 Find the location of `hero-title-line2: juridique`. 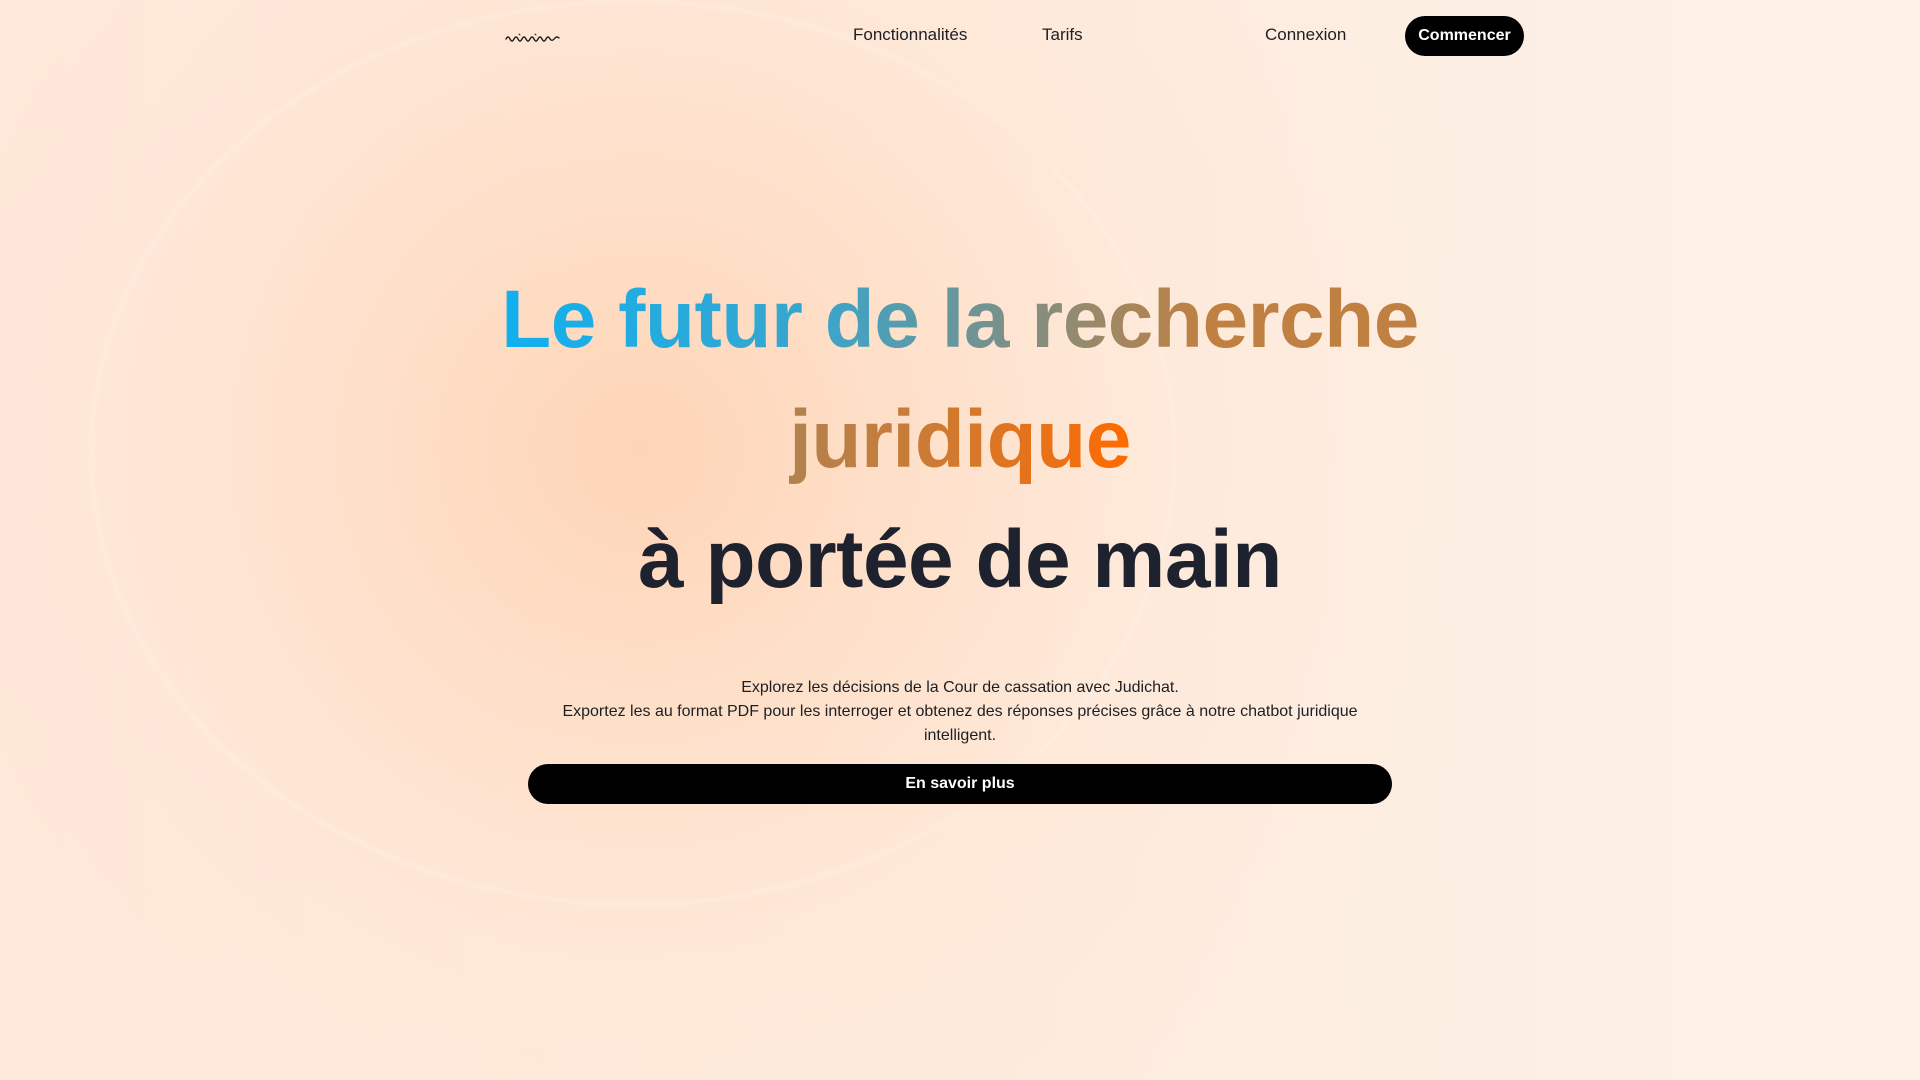

hero-title-line2: juridique is located at coordinates (960, 439).